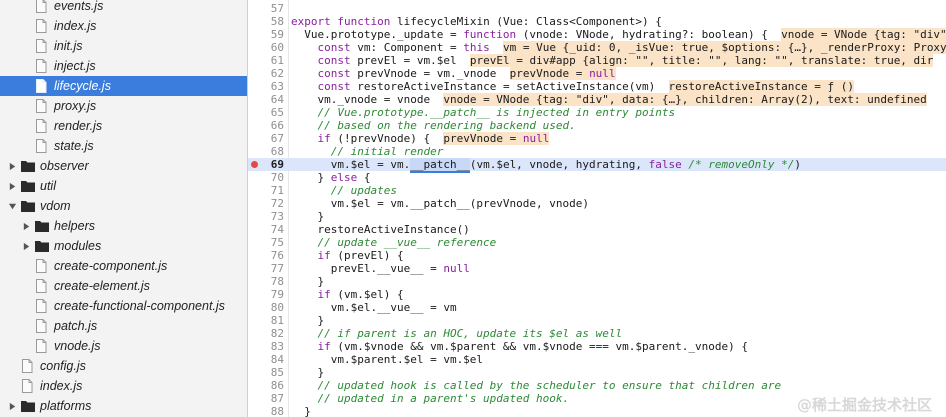  Describe the element at coordinates (123, 126) in the screenshot. I see `tree-file: render.js` at that location.